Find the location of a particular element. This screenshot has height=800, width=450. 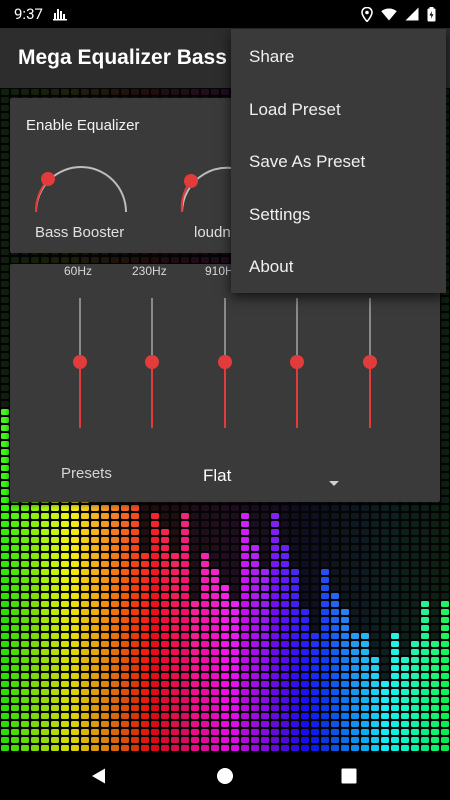

enable-equalizer-label: Enable Equalizer is located at coordinates (82, 125).